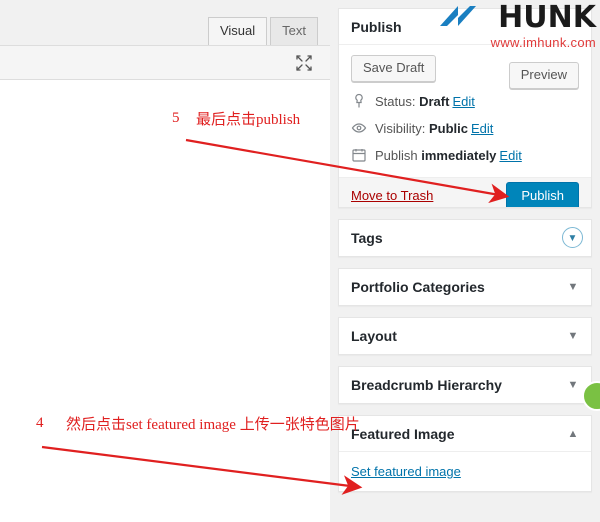 This screenshot has width=600, height=522. Describe the element at coordinates (542, 194) in the screenshot. I see `publish-button: Publish` at that location.